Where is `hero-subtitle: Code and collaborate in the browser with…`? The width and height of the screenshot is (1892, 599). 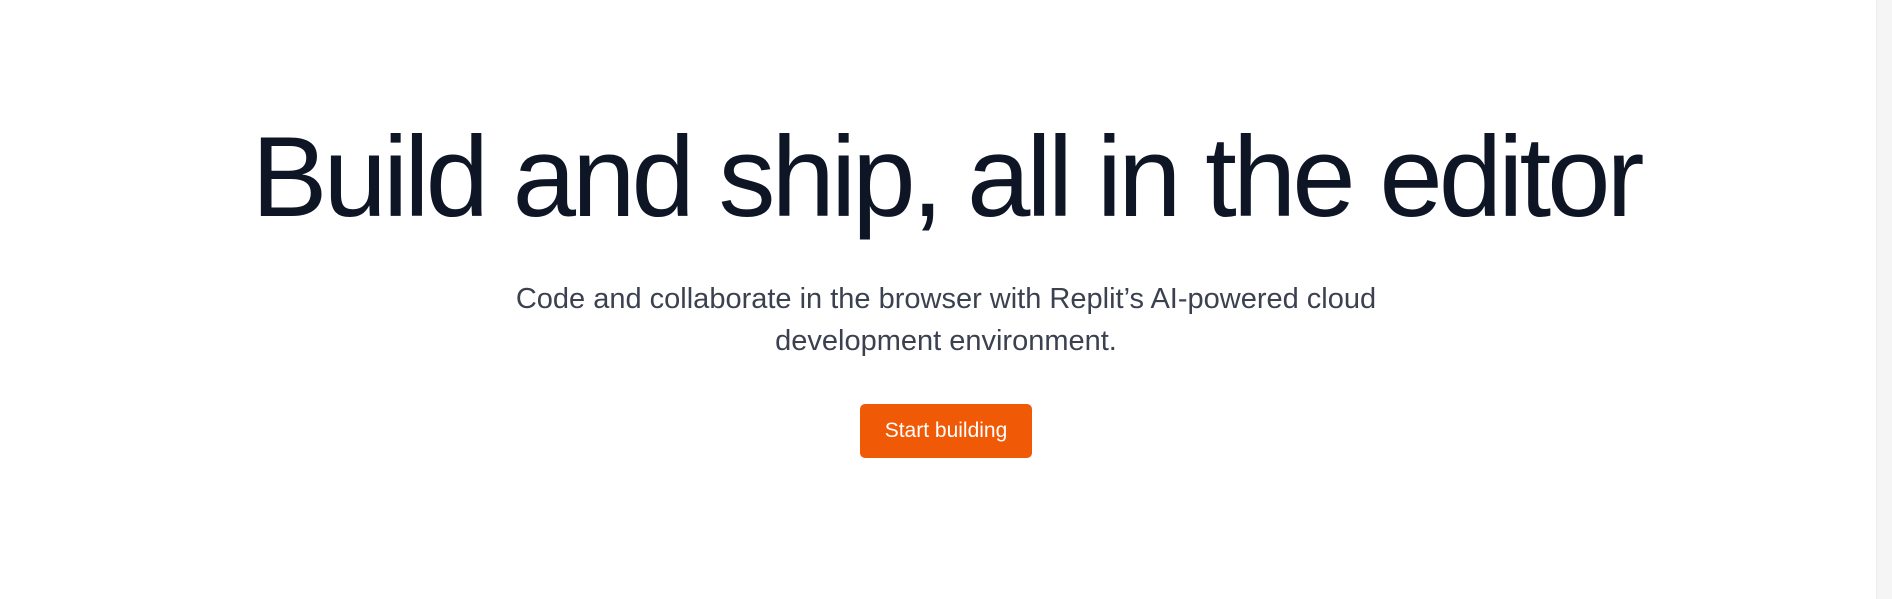 hero-subtitle: Code and collaborate in the browser with… is located at coordinates (946, 320).